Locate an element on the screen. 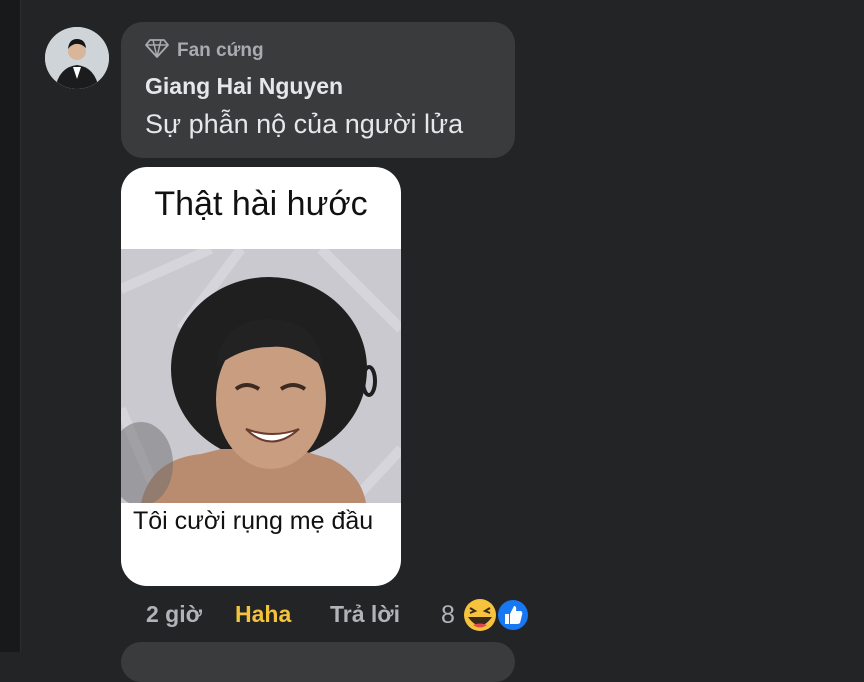 This screenshot has height=682, width=864. meme-photo is located at coordinates (261, 376).